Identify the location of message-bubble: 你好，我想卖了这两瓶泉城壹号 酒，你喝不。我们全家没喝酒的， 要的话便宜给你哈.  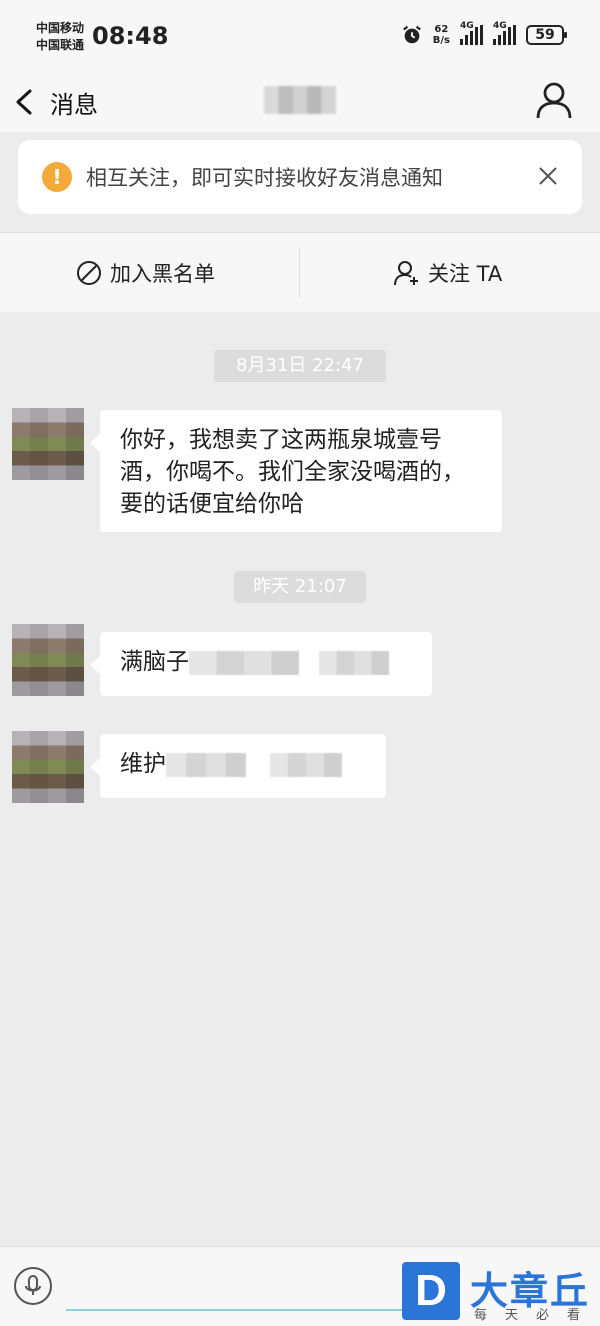
(296, 471).